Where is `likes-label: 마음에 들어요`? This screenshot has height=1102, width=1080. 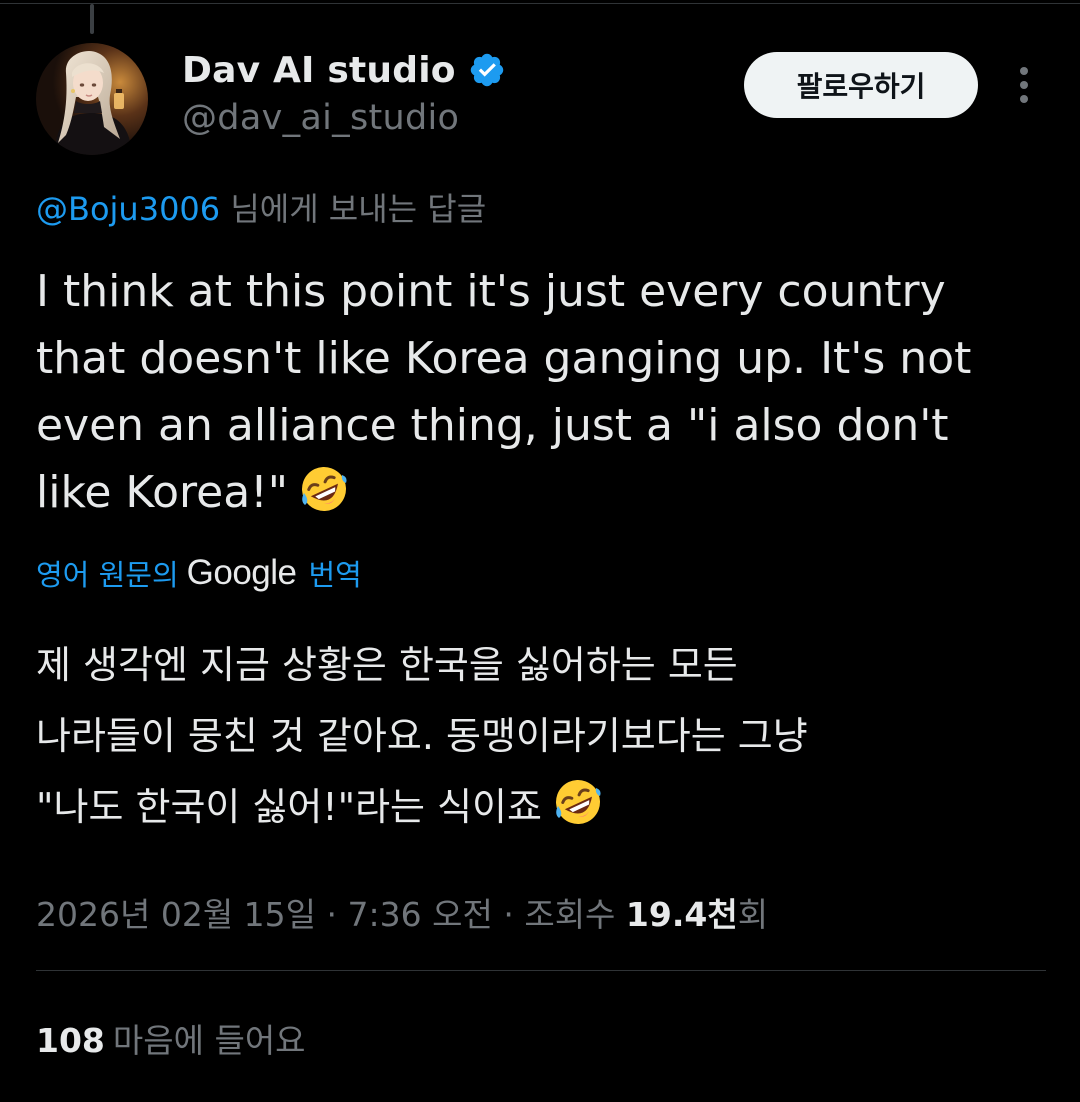
likes-label: 마음에 들어요 is located at coordinates (209, 1040).